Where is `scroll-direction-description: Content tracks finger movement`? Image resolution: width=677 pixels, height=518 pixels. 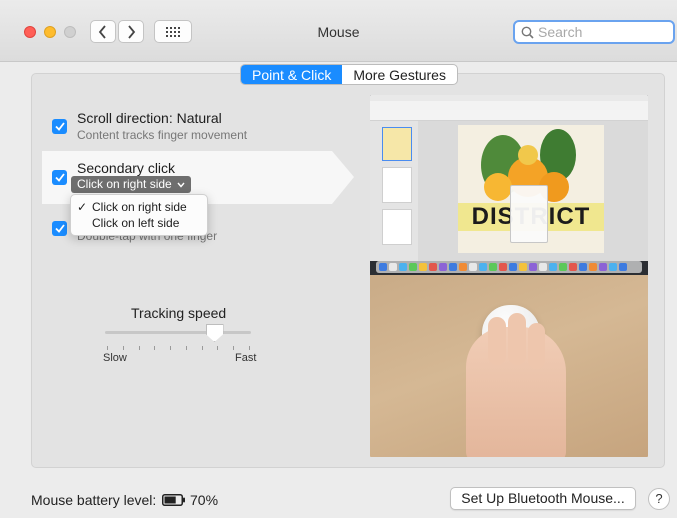
scroll-direction-description: Content tracks finger movement is located at coordinates (162, 135).